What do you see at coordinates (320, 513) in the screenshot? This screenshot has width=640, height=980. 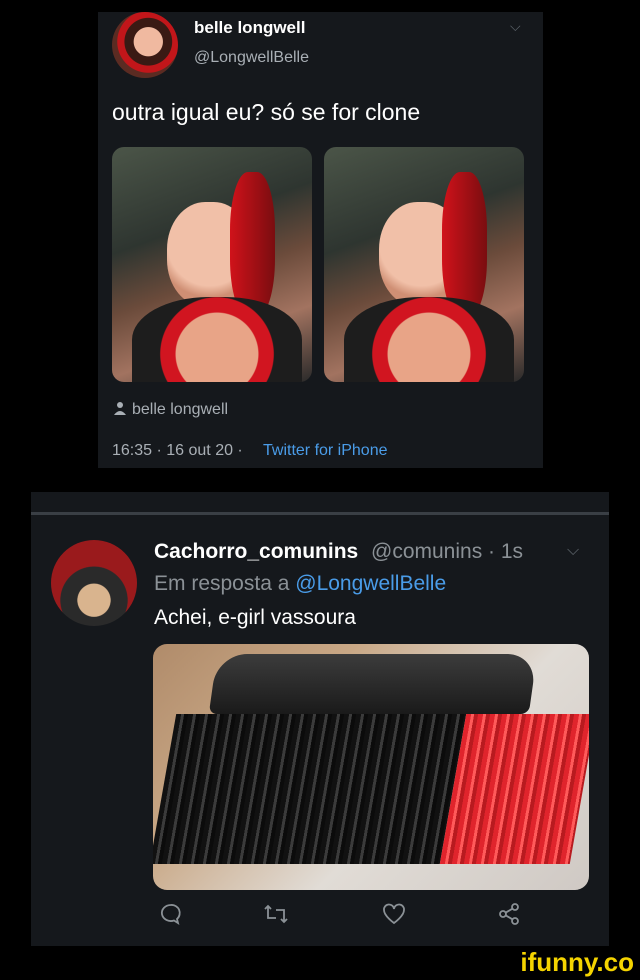 I see `divider` at bounding box center [320, 513].